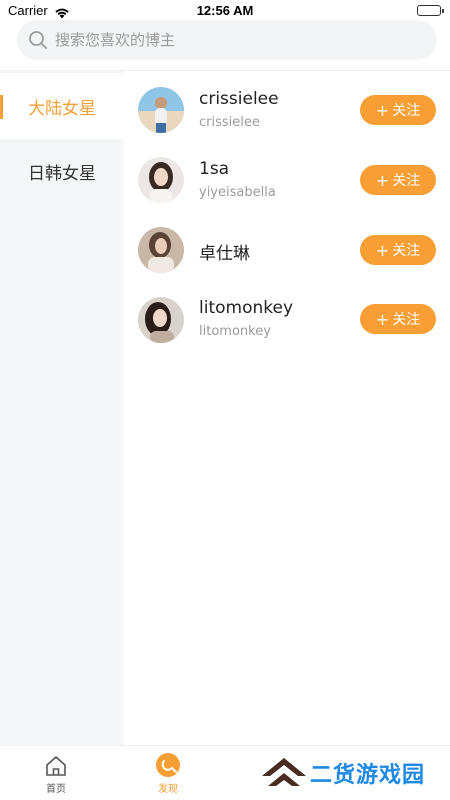 Image resolution: width=450 pixels, height=800 pixels. What do you see at coordinates (56, 768) in the screenshot?
I see `home-icon` at bounding box center [56, 768].